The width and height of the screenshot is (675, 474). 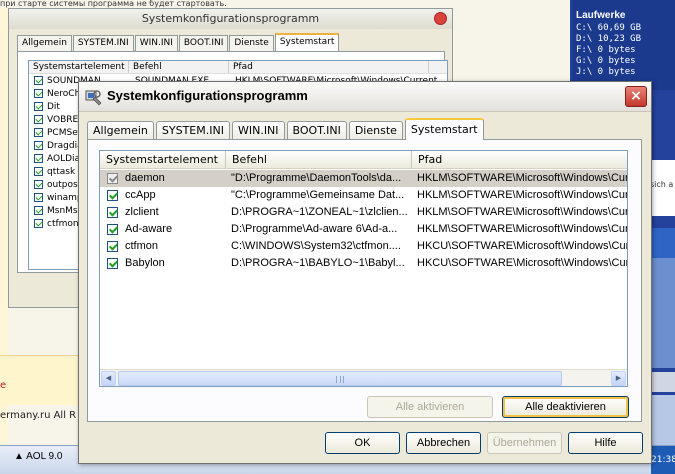 I want to click on list-header: Systemstartelement Befehl Pfad, so click(x=363, y=160).